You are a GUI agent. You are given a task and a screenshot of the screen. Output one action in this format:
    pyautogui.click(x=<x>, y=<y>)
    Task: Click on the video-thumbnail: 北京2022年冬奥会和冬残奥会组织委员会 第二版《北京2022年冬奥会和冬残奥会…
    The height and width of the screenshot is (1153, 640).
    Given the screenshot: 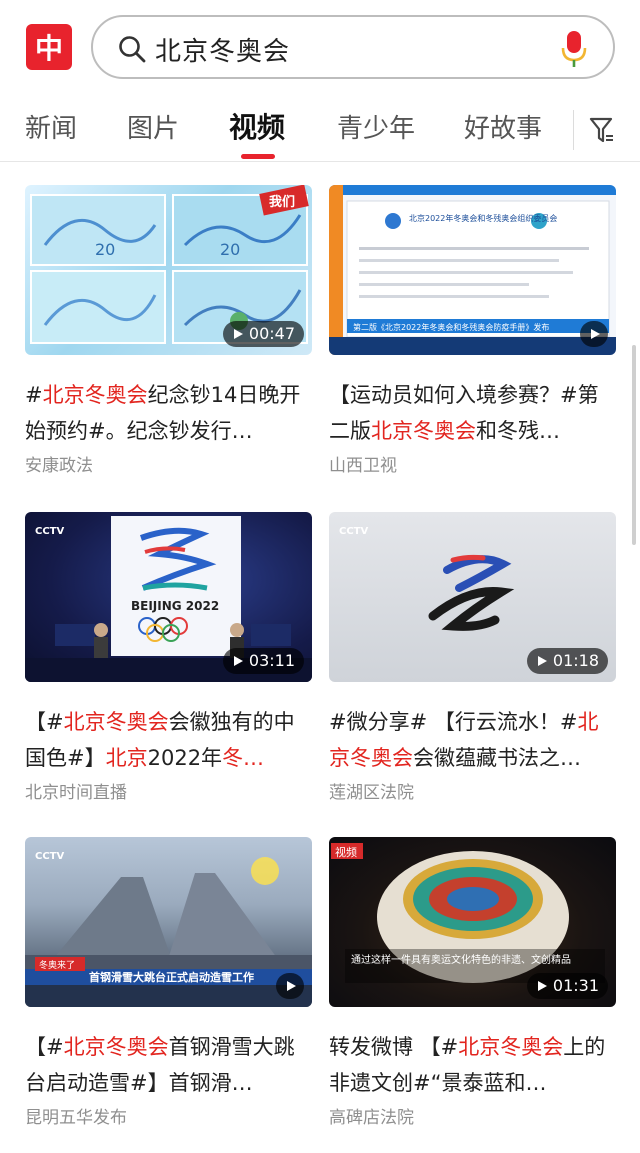 What is the action you would take?
    pyautogui.click(x=472, y=270)
    